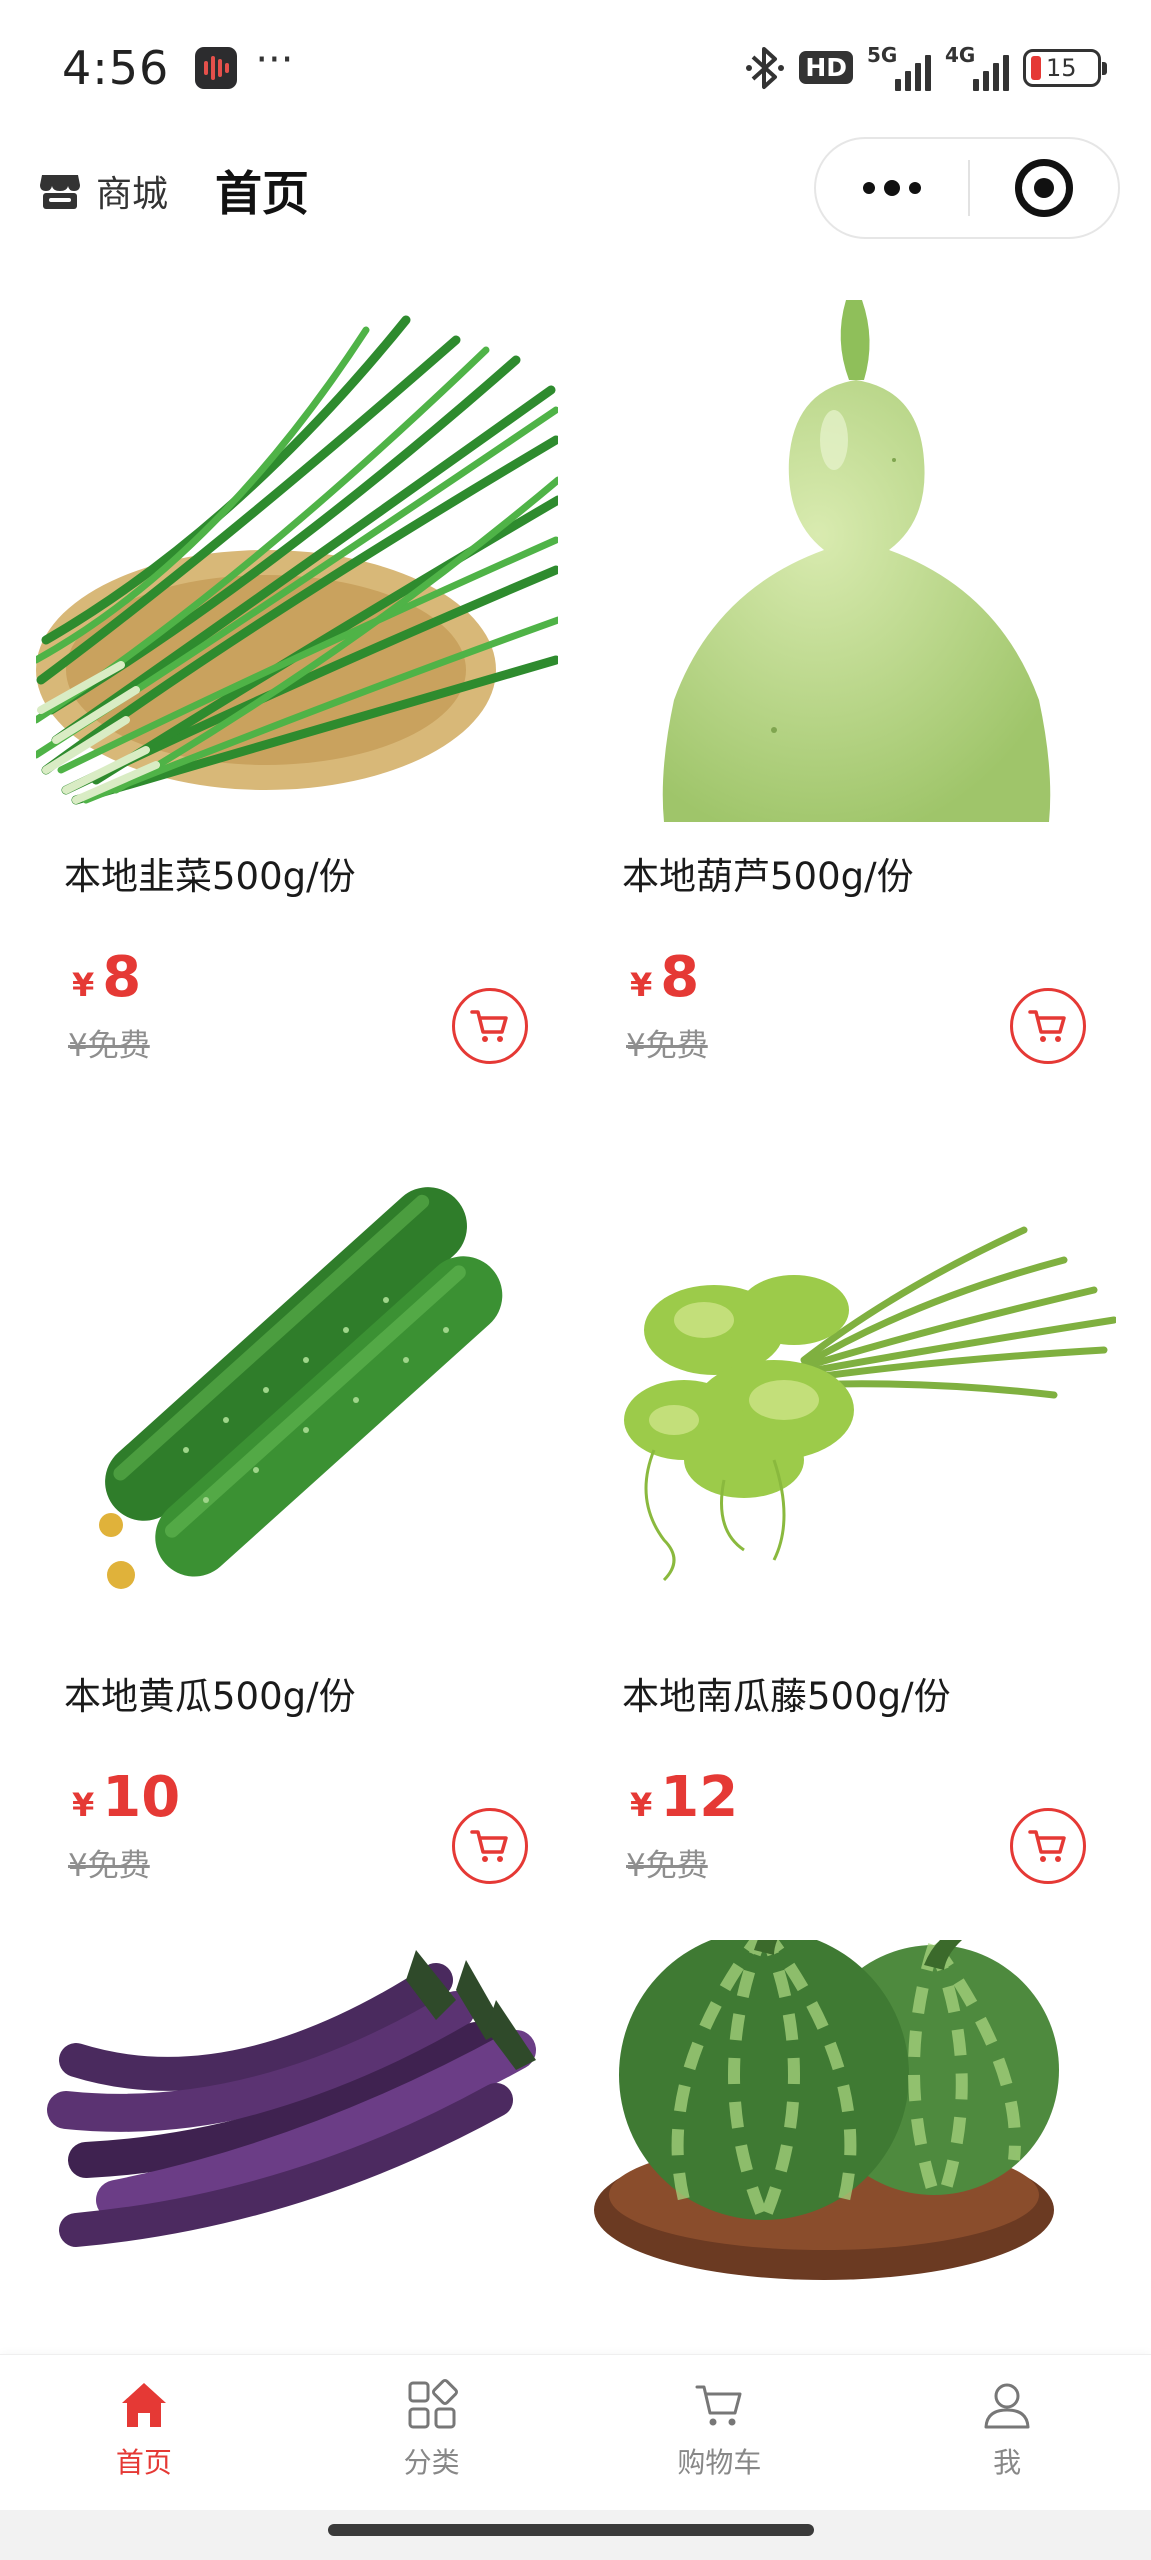 The height and width of the screenshot is (2560, 1151). What do you see at coordinates (575, 67) in the screenshot?
I see `status-bar: 4:56 ··· HD 5G 4G 15` at bounding box center [575, 67].